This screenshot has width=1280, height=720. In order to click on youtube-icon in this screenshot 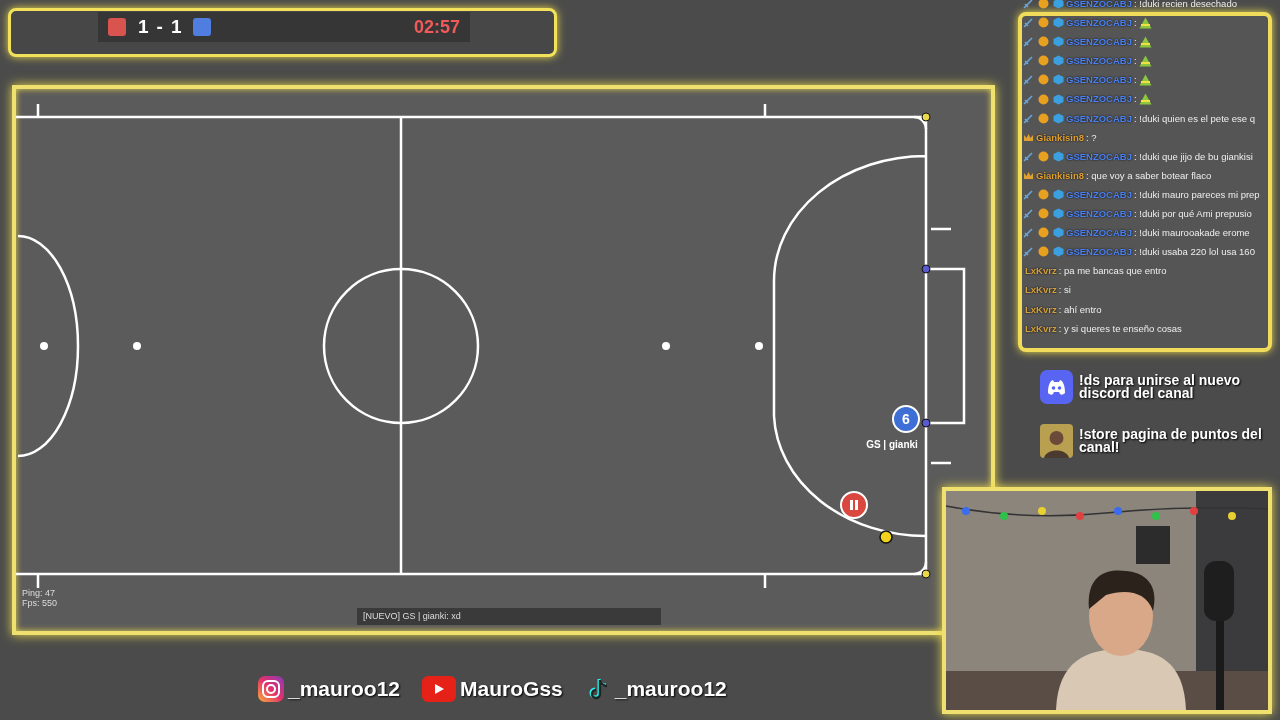, I will do `click(439, 688)`.